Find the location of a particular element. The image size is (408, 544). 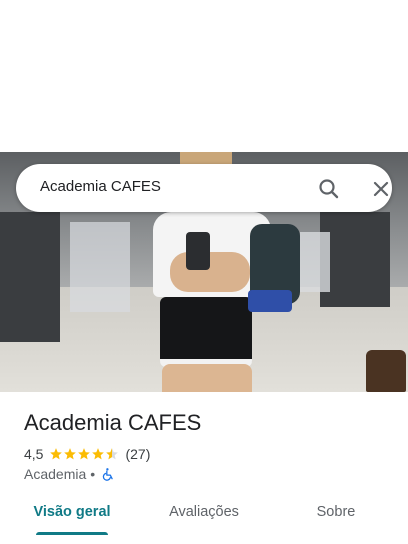

photo-background-person-shorts is located at coordinates (270, 301).